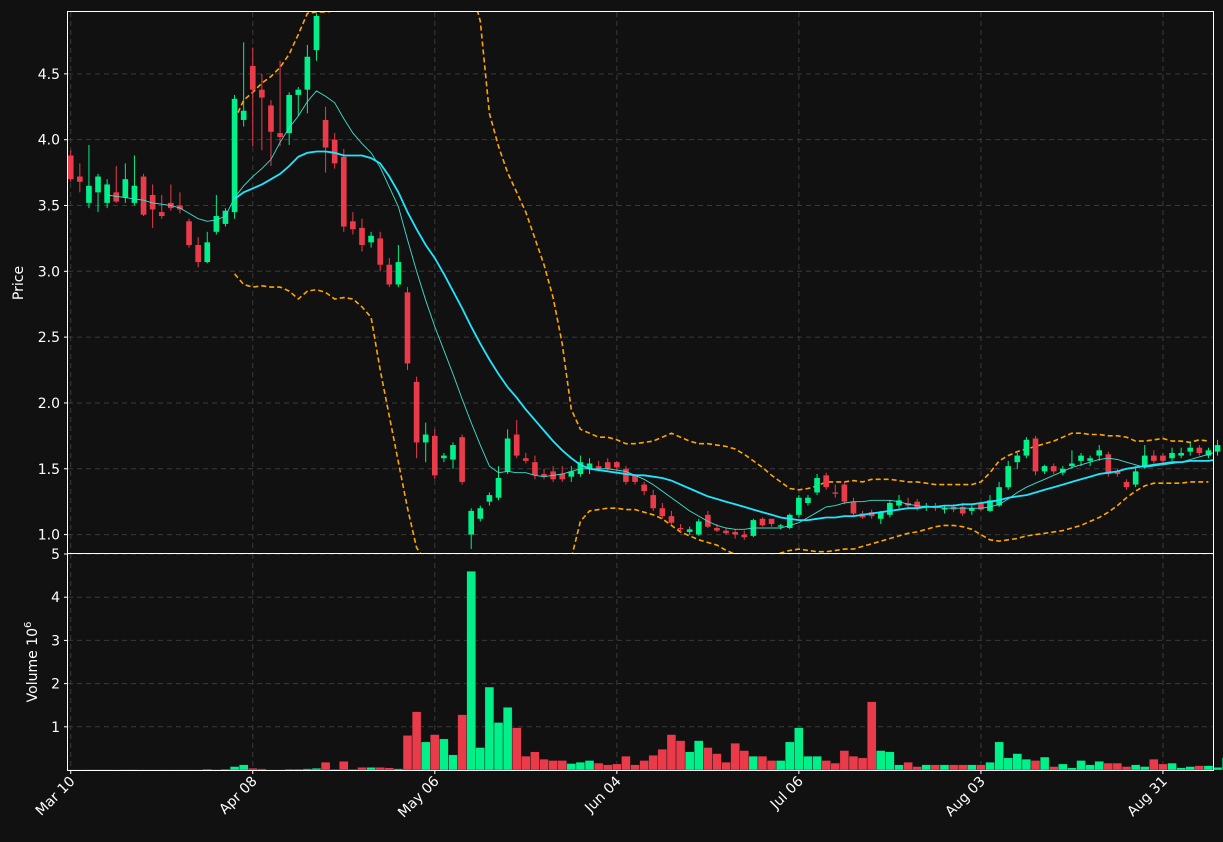  What do you see at coordinates (19, 283) in the screenshot?
I see `price-axis-title: Price` at bounding box center [19, 283].